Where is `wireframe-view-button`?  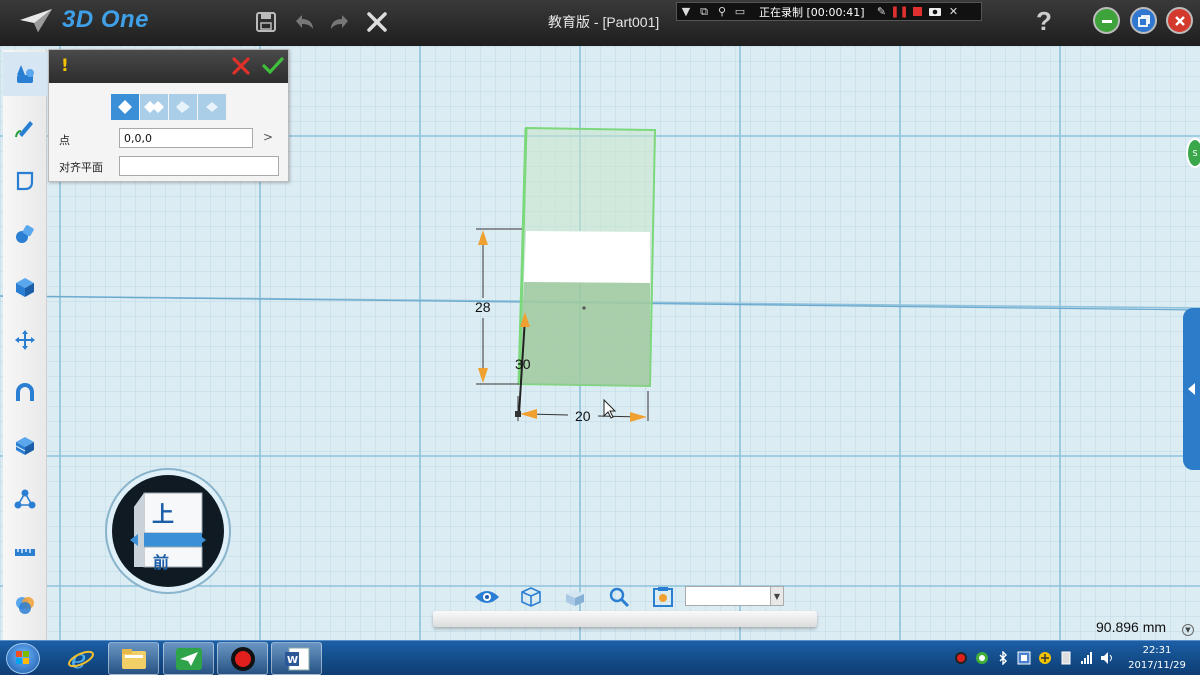
wireframe-view-button is located at coordinates (531, 597).